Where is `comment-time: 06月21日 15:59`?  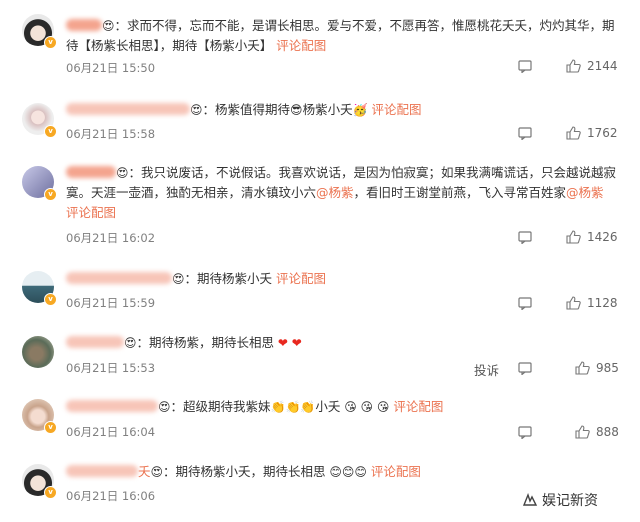
comment-time: 06月21日 15:59 is located at coordinates (111, 303).